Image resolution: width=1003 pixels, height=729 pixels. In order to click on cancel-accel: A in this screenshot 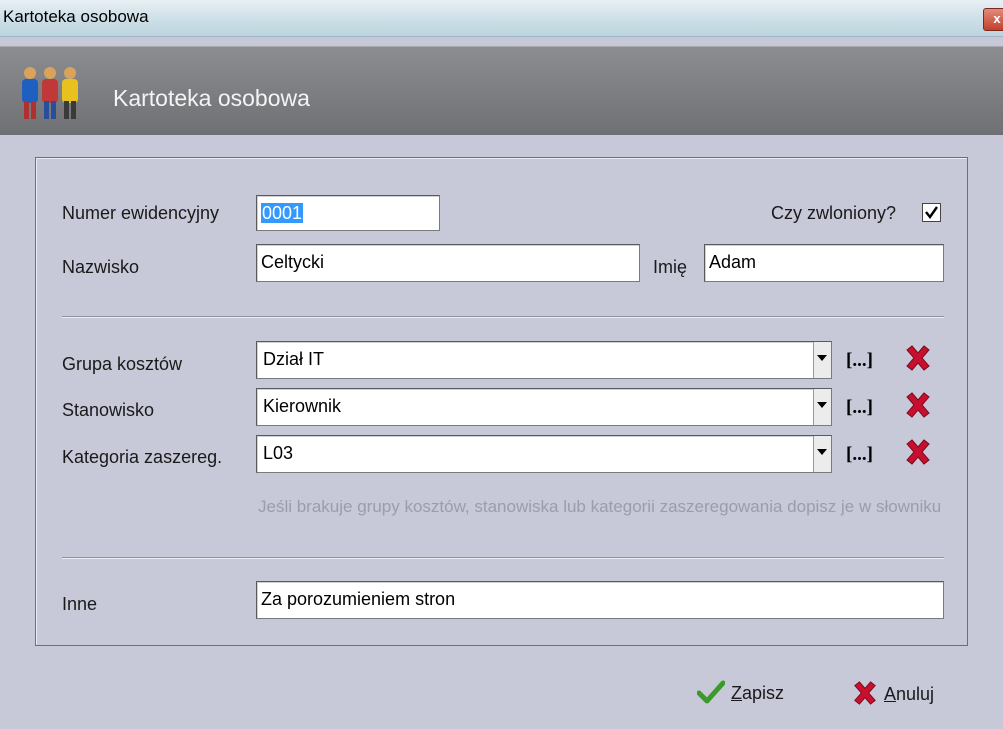, I will do `click(890, 694)`.